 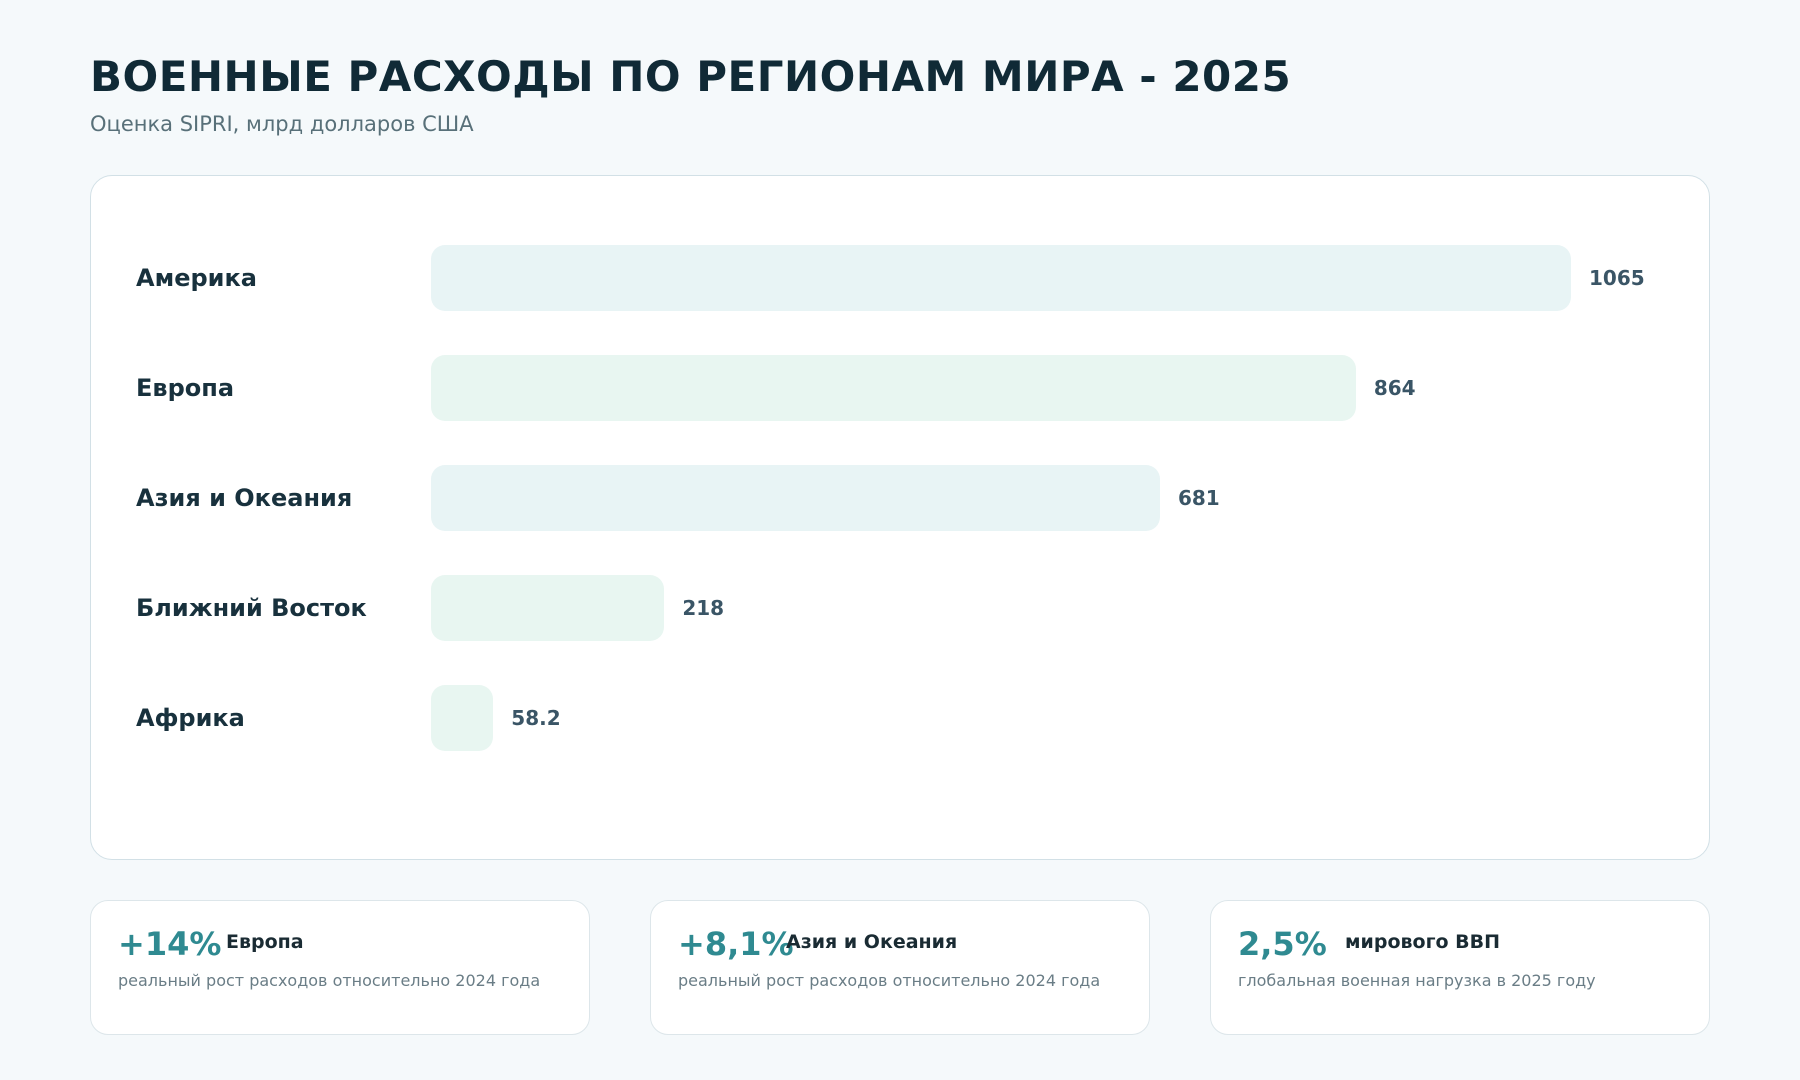 I want to click on bar-value-label: 58.2, so click(x=536, y=718).